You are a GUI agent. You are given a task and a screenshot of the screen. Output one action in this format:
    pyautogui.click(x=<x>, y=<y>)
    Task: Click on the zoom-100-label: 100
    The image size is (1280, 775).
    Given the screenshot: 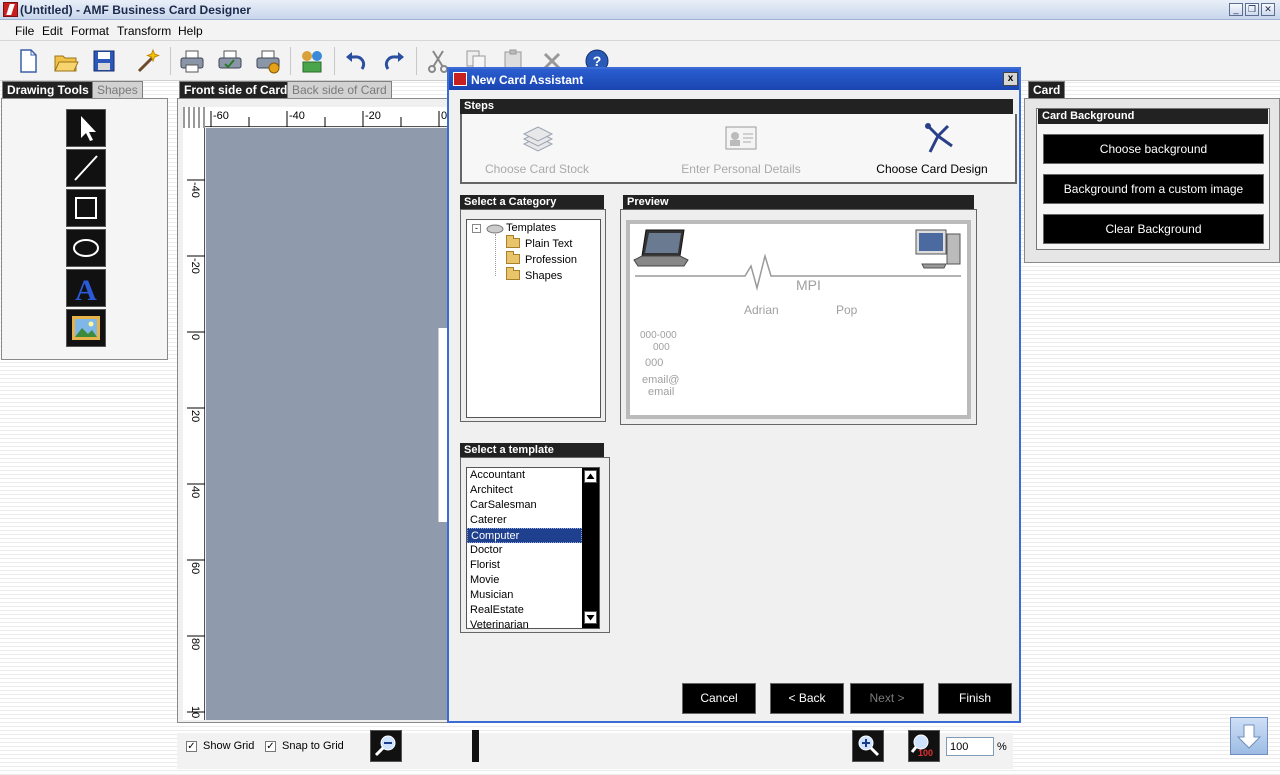 What is the action you would take?
    pyautogui.click(x=926, y=753)
    